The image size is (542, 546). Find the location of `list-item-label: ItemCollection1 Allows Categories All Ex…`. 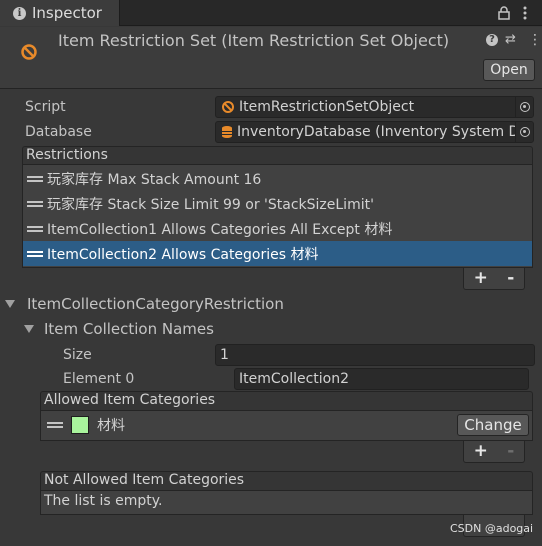

list-item-label: ItemCollection1 Allows Categories All Ex… is located at coordinates (220, 229).